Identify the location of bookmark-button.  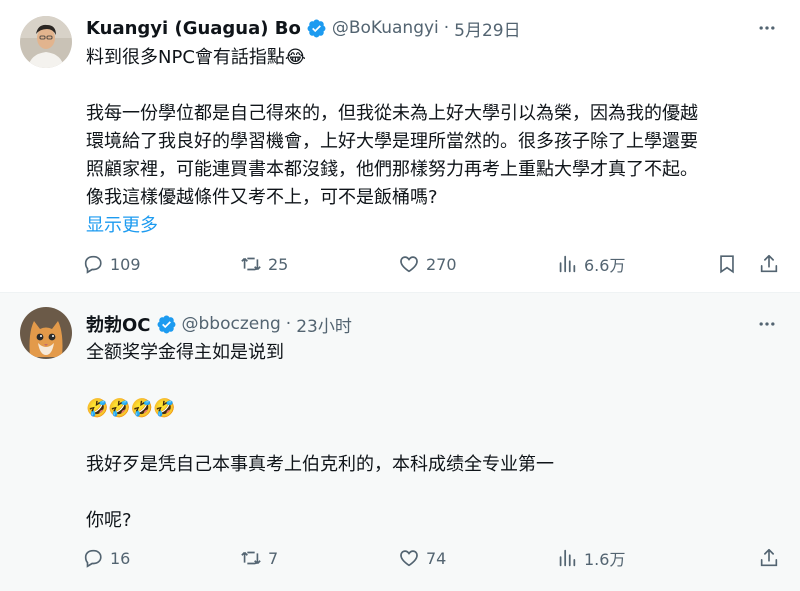
(727, 264).